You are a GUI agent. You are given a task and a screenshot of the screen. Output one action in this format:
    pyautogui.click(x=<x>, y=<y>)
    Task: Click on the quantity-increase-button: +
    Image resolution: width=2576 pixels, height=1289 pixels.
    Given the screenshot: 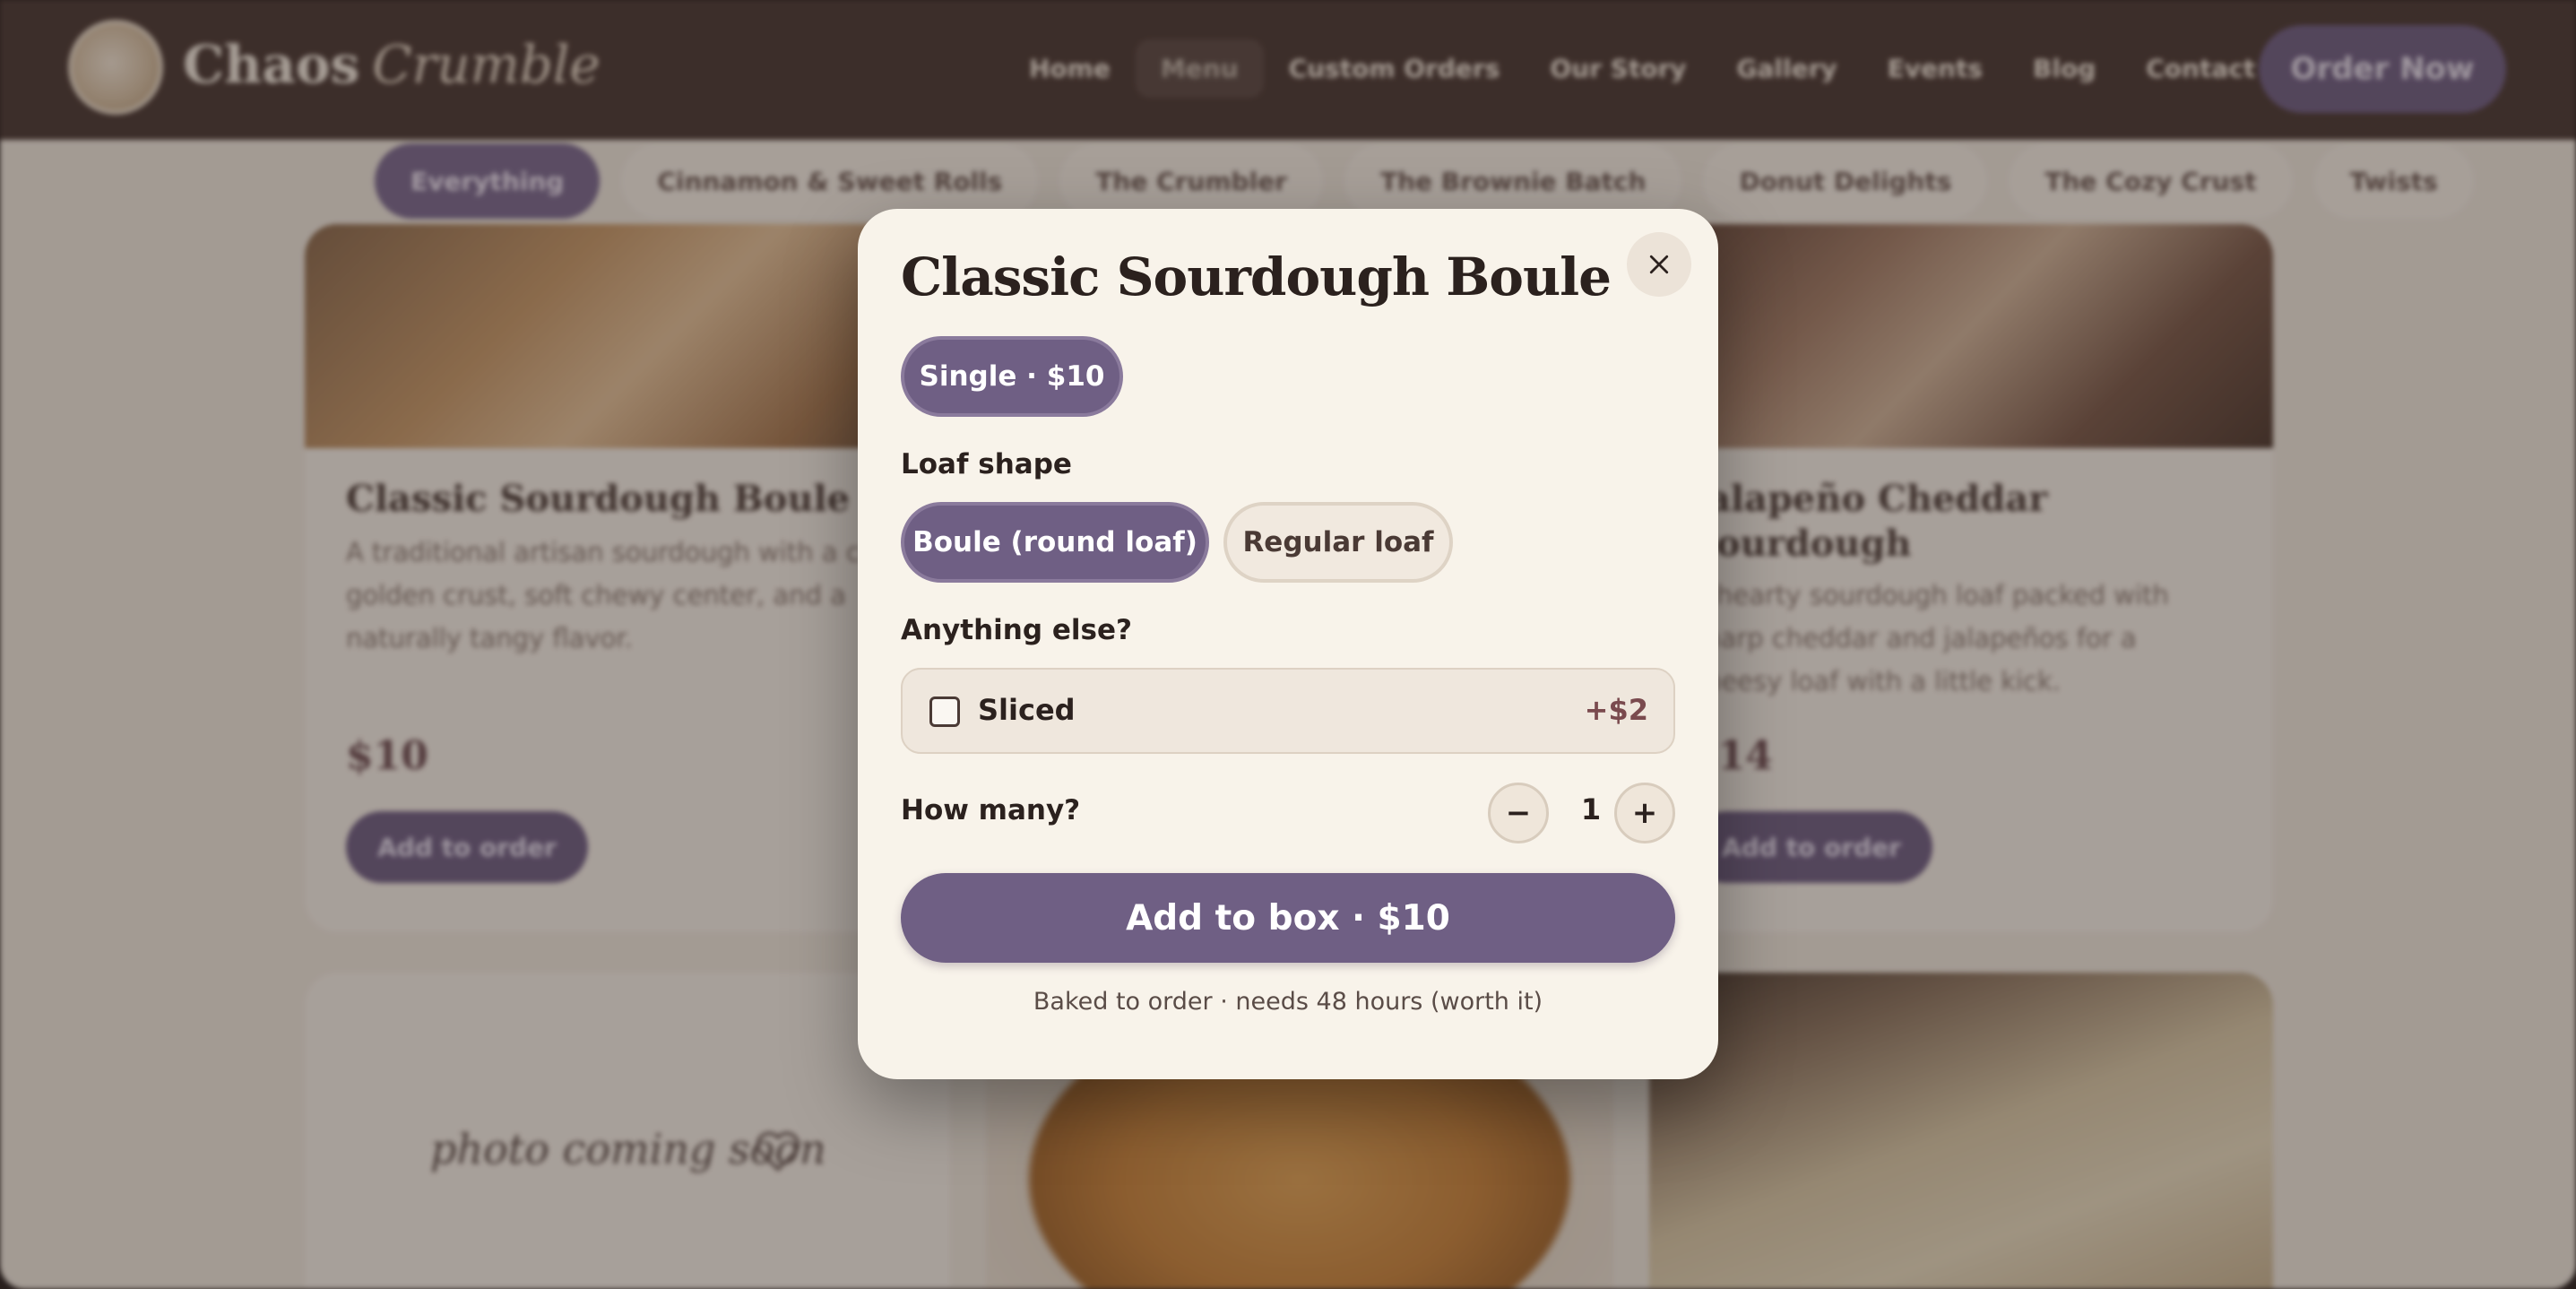 What is the action you would take?
    pyautogui.click(x=1644, y=813)
    